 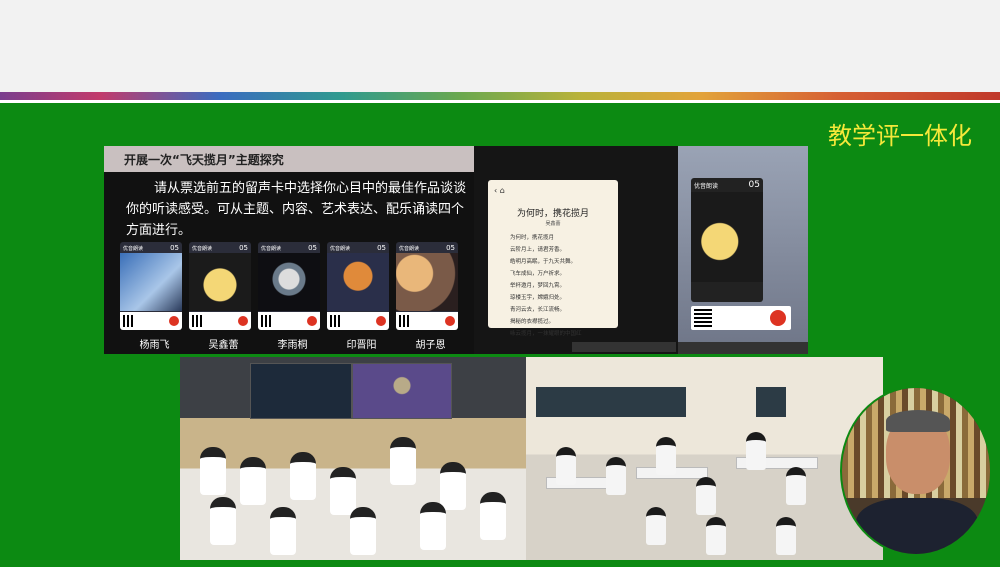 What do you see at coordinates (427, 282) in the screenshot?
I see `planet-landscape-image` at bounding box center [427, 282].